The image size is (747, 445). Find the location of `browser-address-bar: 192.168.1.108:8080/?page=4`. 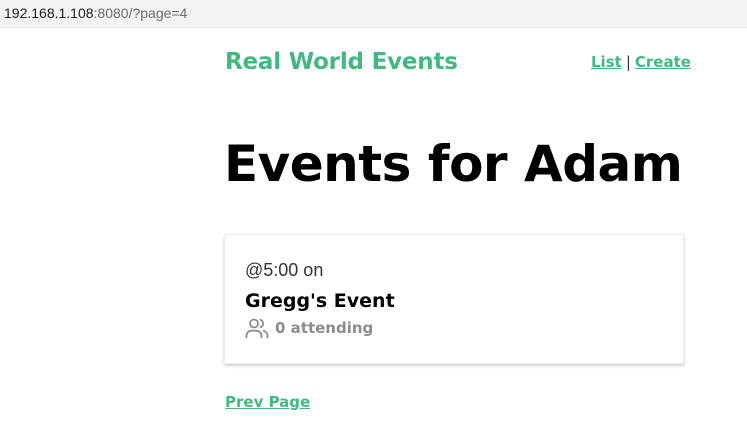

browser-address-bar: 192.168.1.108:8080/?page=4 is located at coordinates (373, 14).